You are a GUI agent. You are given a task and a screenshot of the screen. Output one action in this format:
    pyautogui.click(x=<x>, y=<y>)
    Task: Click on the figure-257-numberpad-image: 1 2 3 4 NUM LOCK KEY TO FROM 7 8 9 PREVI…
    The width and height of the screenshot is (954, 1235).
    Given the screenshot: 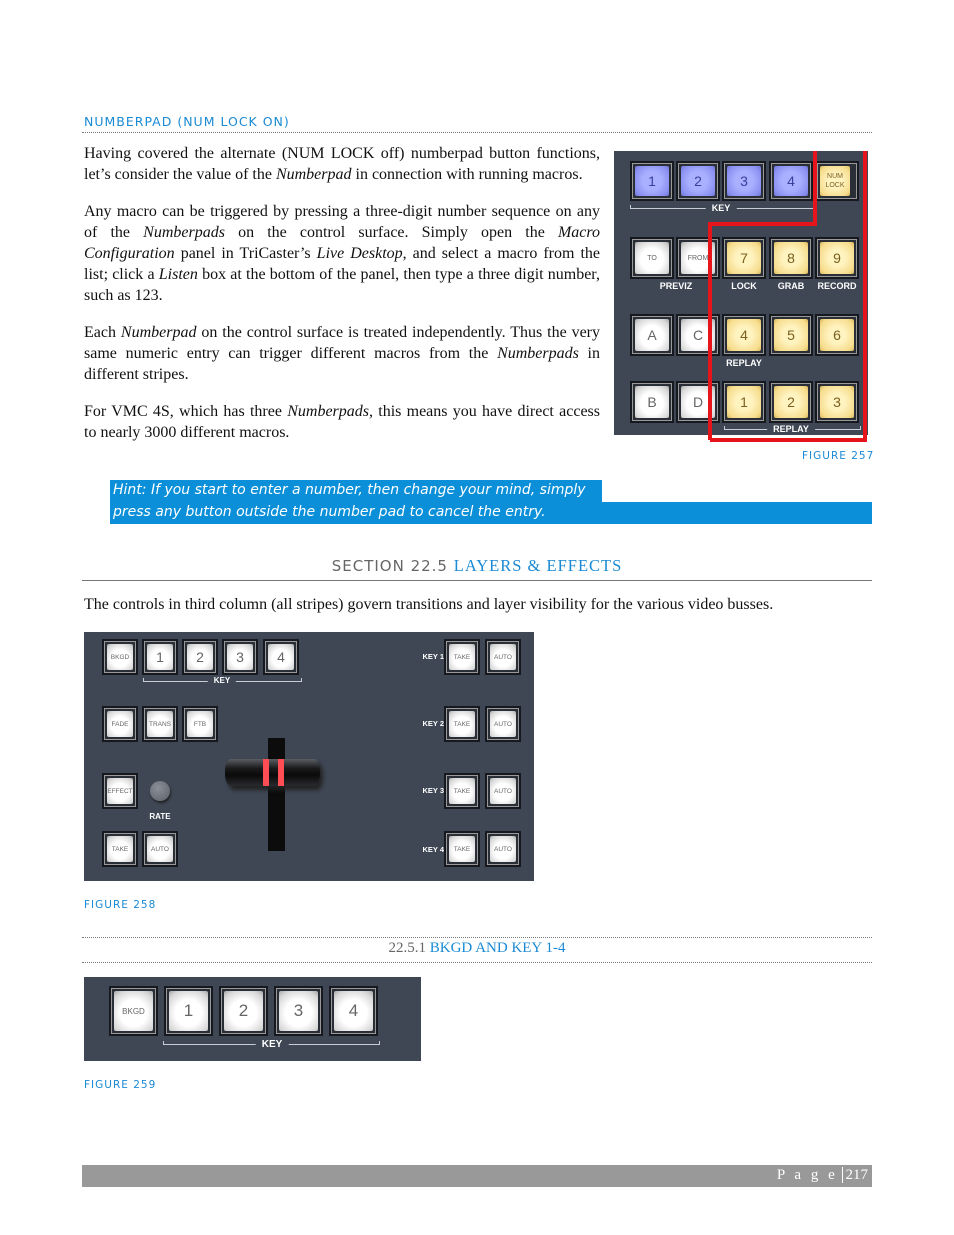 What is the action you would take?
    pyautogui.click(x=741, y=296)
    